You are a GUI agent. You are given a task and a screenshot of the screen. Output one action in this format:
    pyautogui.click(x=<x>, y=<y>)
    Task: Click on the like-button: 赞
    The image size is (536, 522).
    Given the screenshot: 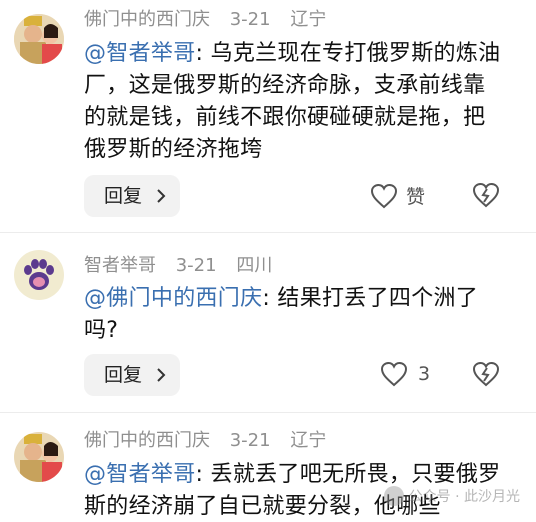 What is the action you would take?
    pyautogui.click(x=397, y=195)
    